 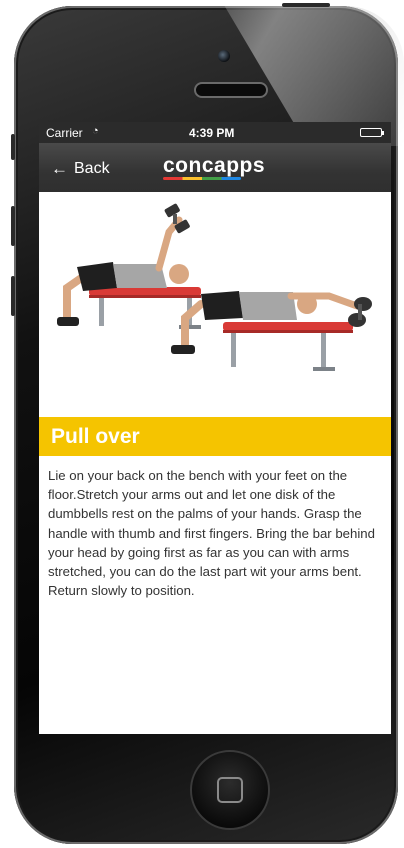 I want to click on volume-up-button, so click(x=13, y=226).